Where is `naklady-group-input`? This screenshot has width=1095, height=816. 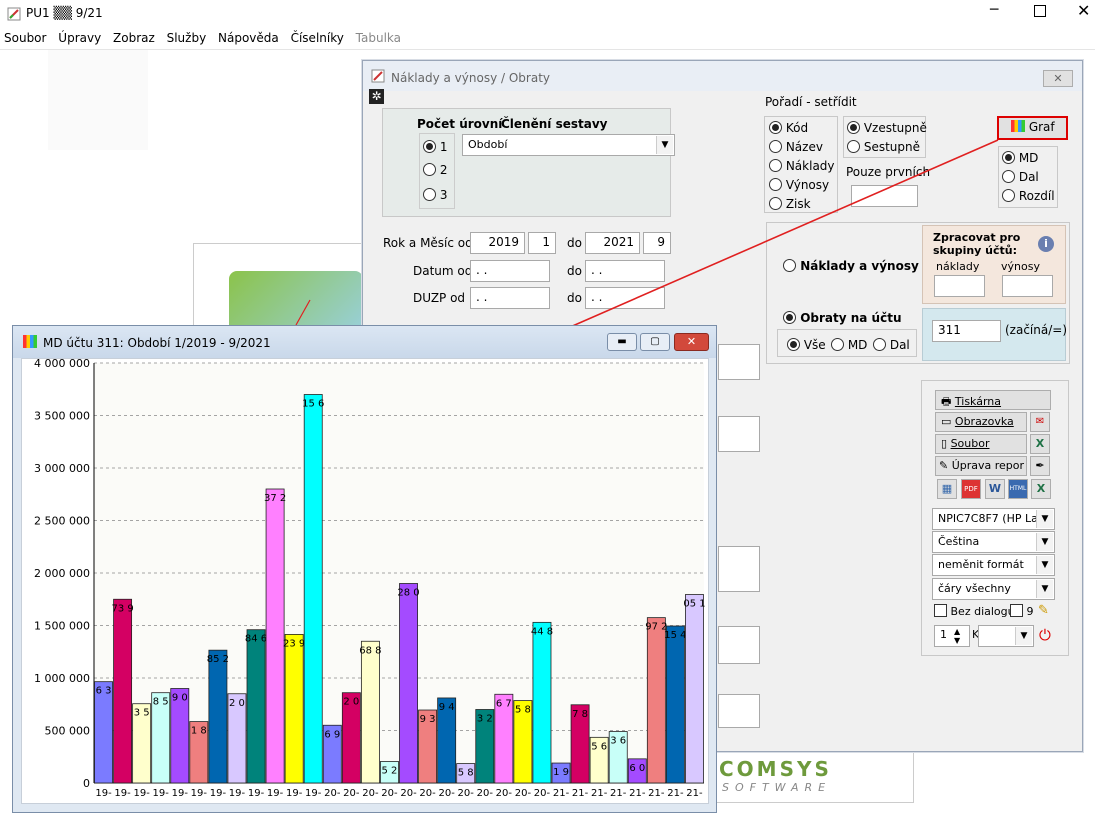
naklady-group-input is located at coordinates (959, 286).